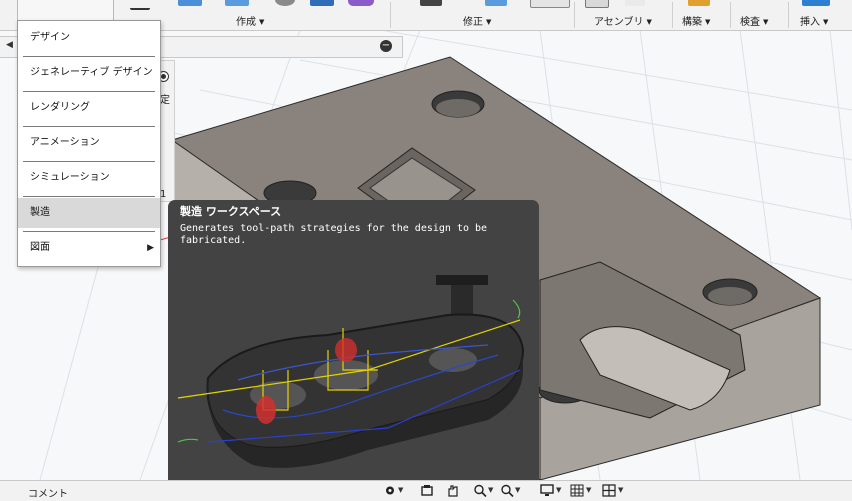 The height and width of the screenshot is (501, 852). What do you see at coordinates (386, 46) in the screenshot?
I see `browser-minimize-button: −` at bounding box center [386, 46].